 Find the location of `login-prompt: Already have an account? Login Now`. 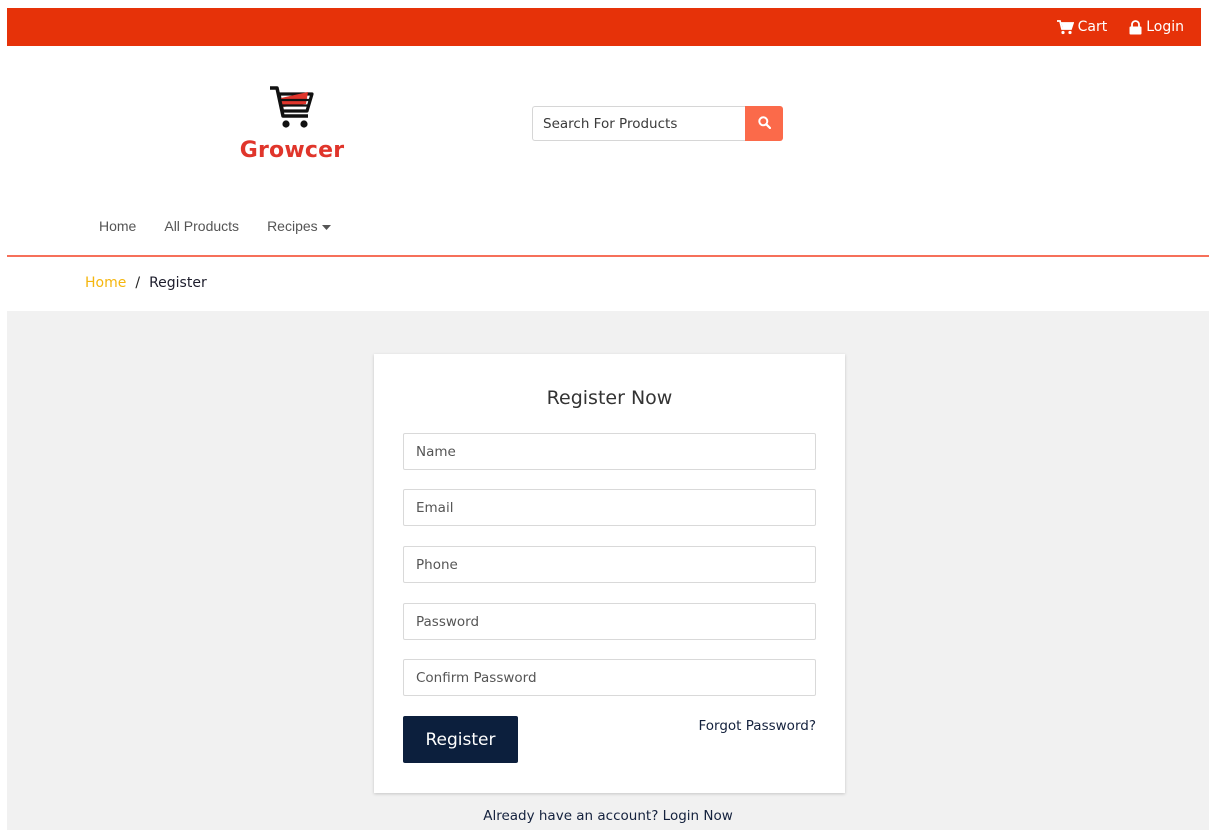

login-prompt: Already have an account? Login Now is located at coordinates (608, 816).